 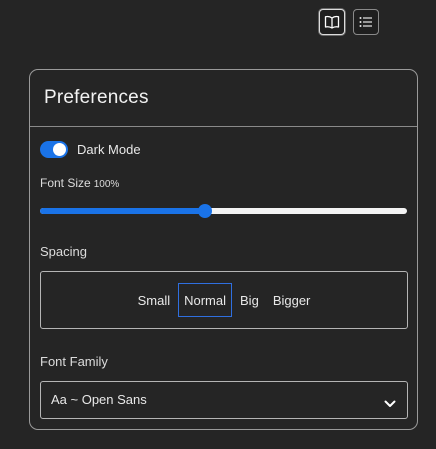 I want to click on toggle-knob, so click(x=59, y=149).